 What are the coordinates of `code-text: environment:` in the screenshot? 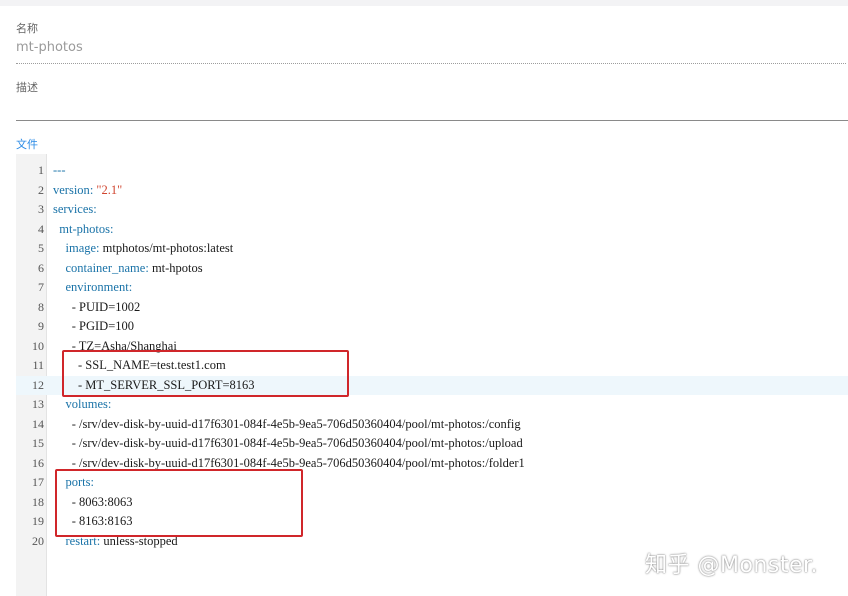 It's located at (93, 288).